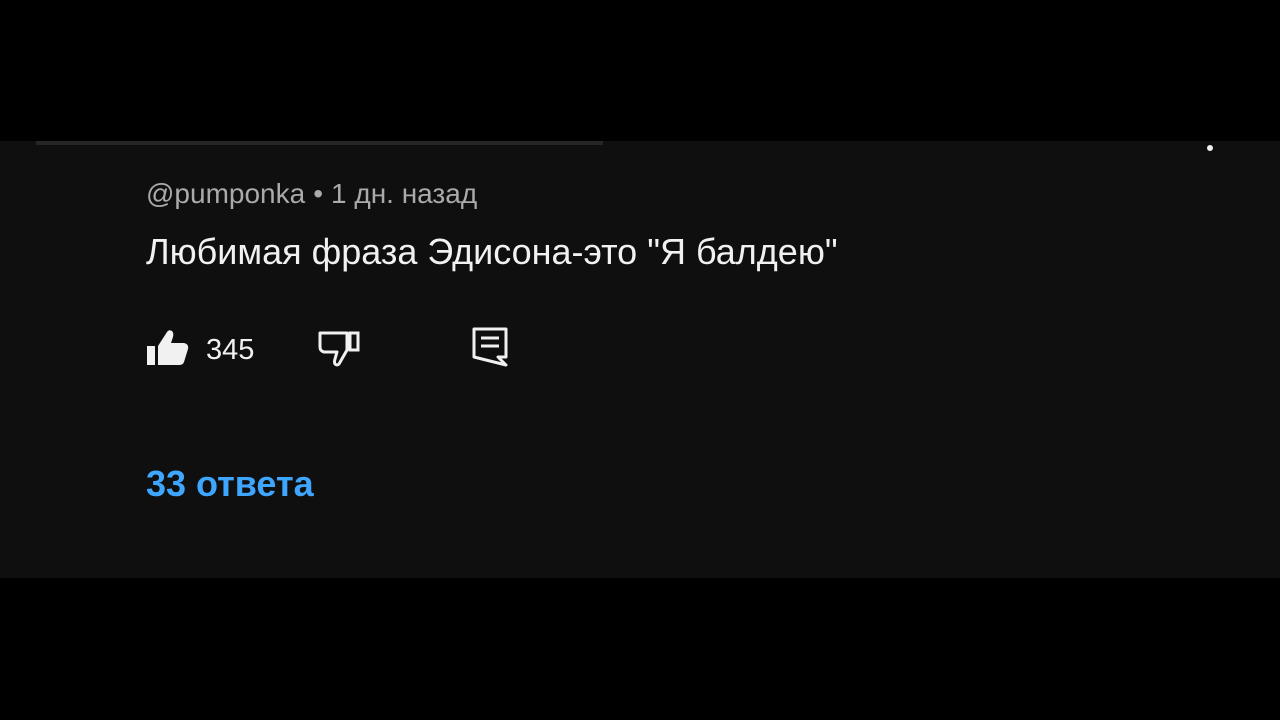 The height and width of the screenshot is (720, 1280). I want to click on top-divider, so click(319, 143).